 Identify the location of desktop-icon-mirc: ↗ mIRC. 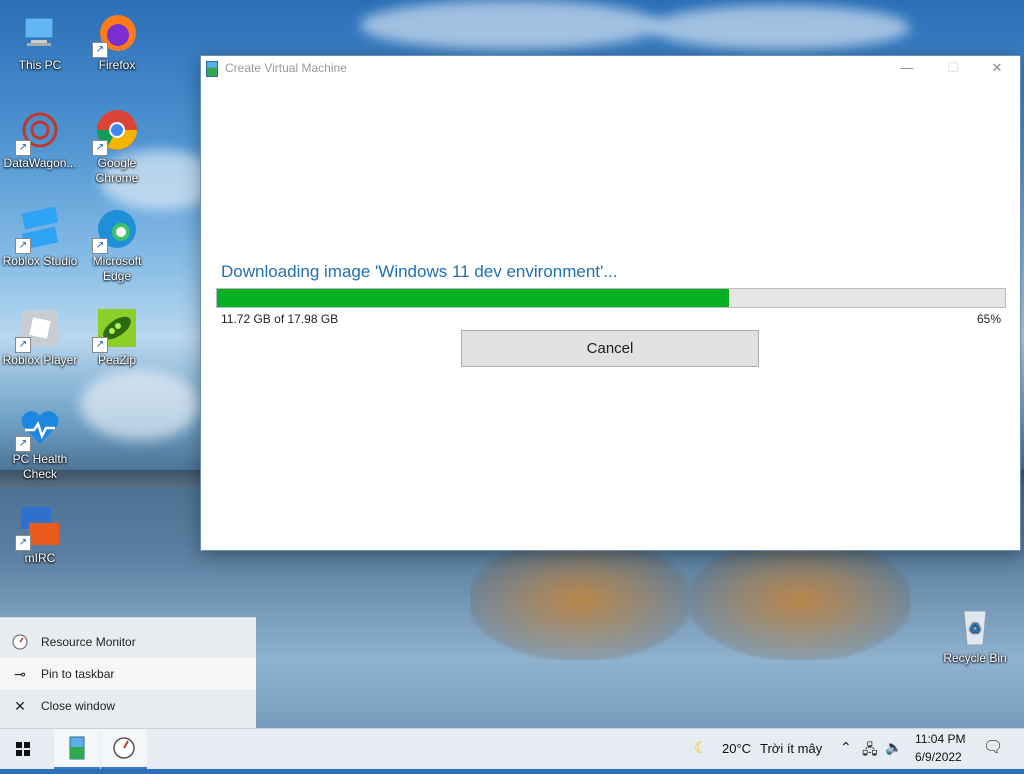
(40, 534).